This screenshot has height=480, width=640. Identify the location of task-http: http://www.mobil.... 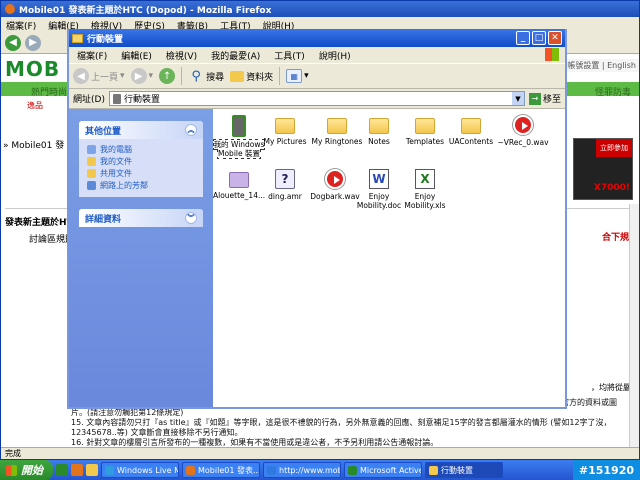
(302, 470).